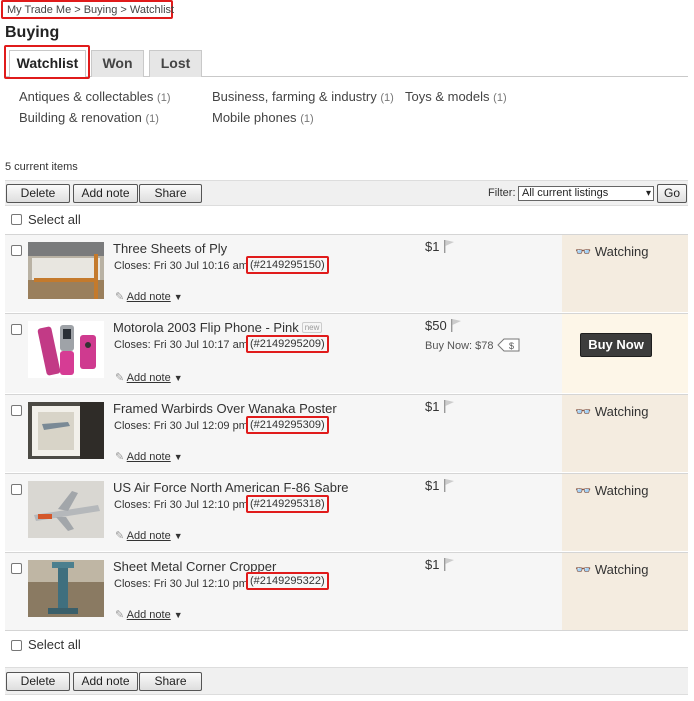 The image size is (694, 701). I want to click on listing-title: Three Sheets of Ply, so click(170, 248).